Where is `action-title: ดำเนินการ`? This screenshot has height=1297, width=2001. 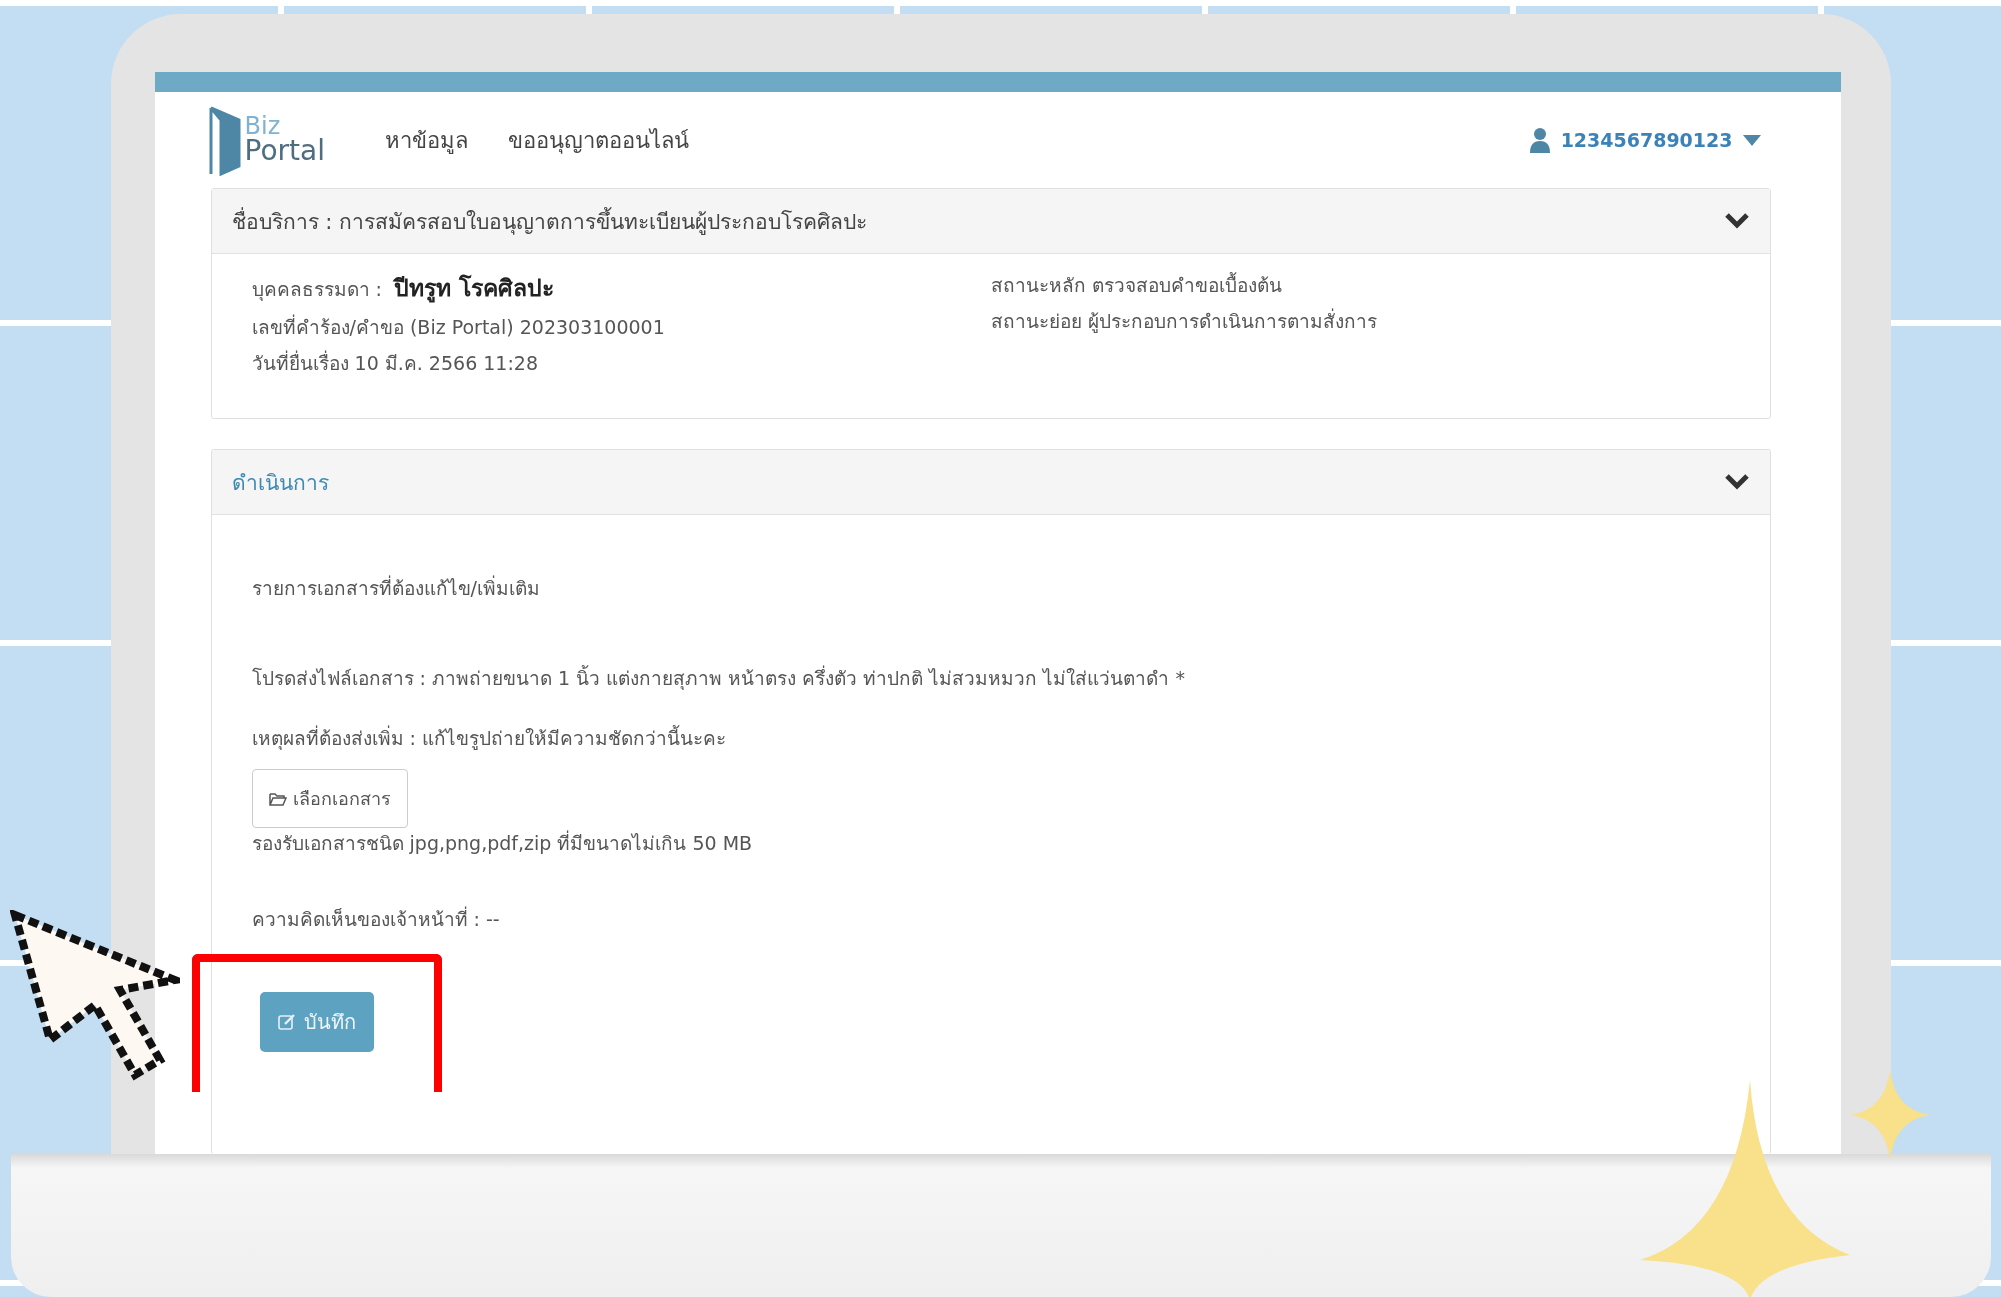
action-title: ดำเนินการ is located at coordinates (280, 483).